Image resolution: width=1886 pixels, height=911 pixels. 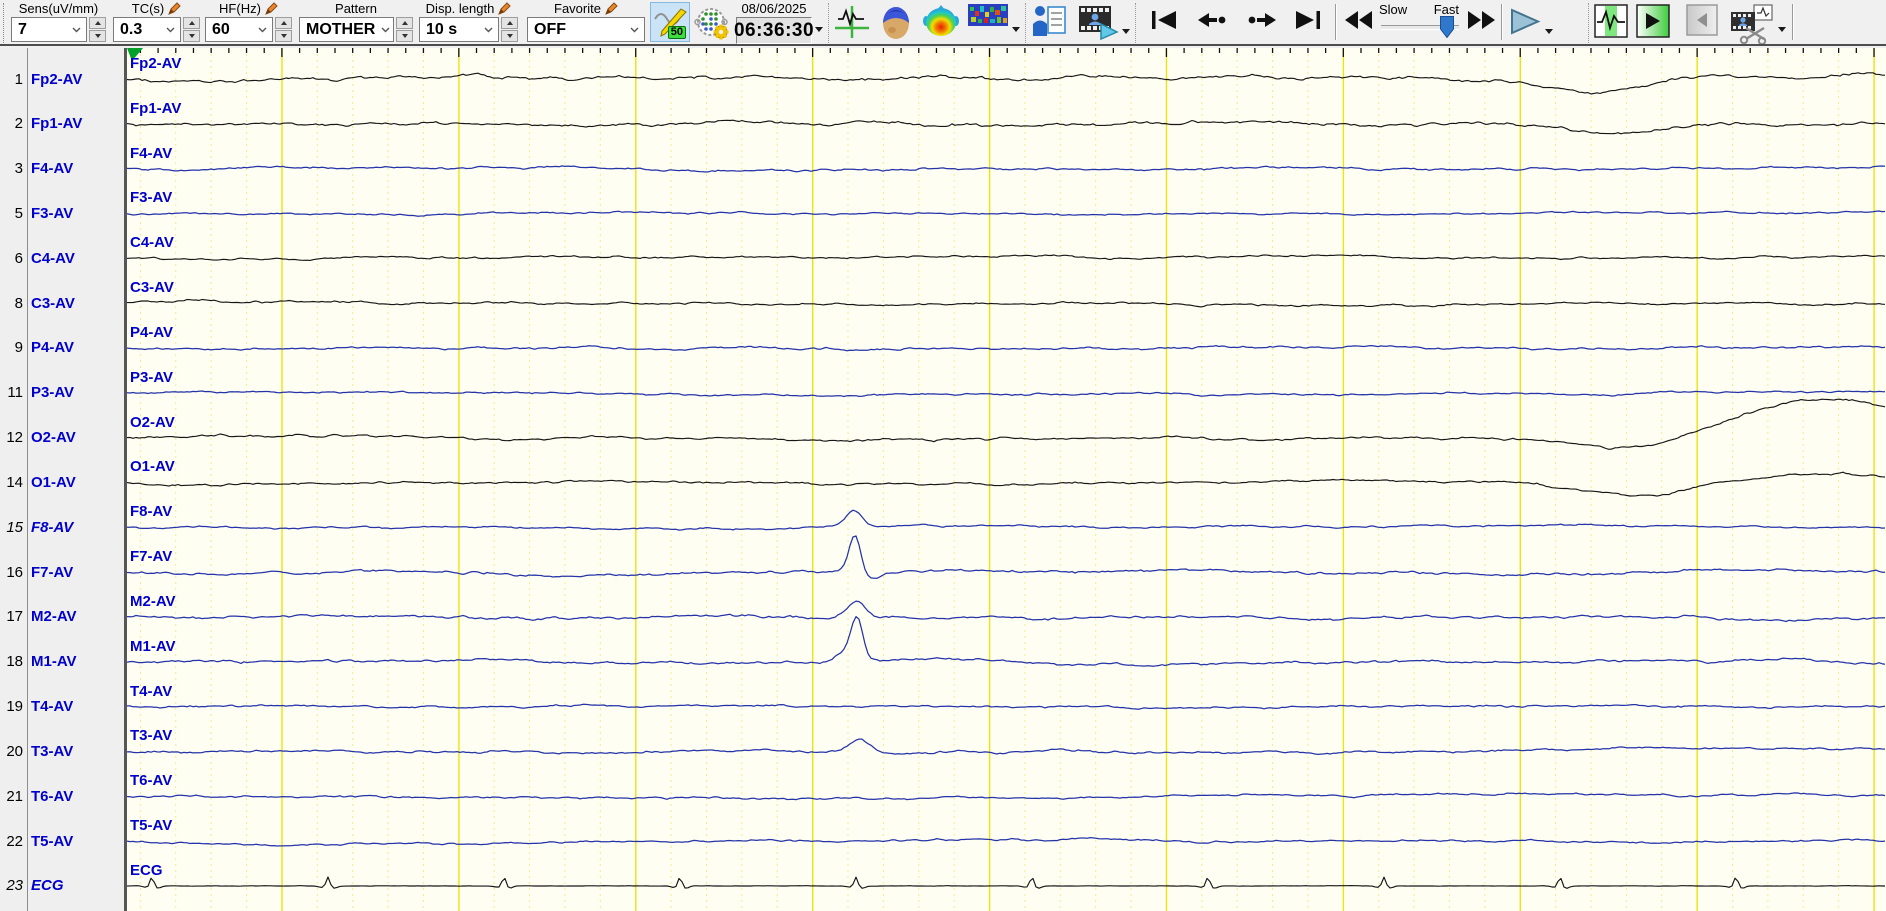 What do you see at coordinates (62, 527) in the screenshot?
I see `channel-row: 15 F8-AV` at bounding box center [62, 527].